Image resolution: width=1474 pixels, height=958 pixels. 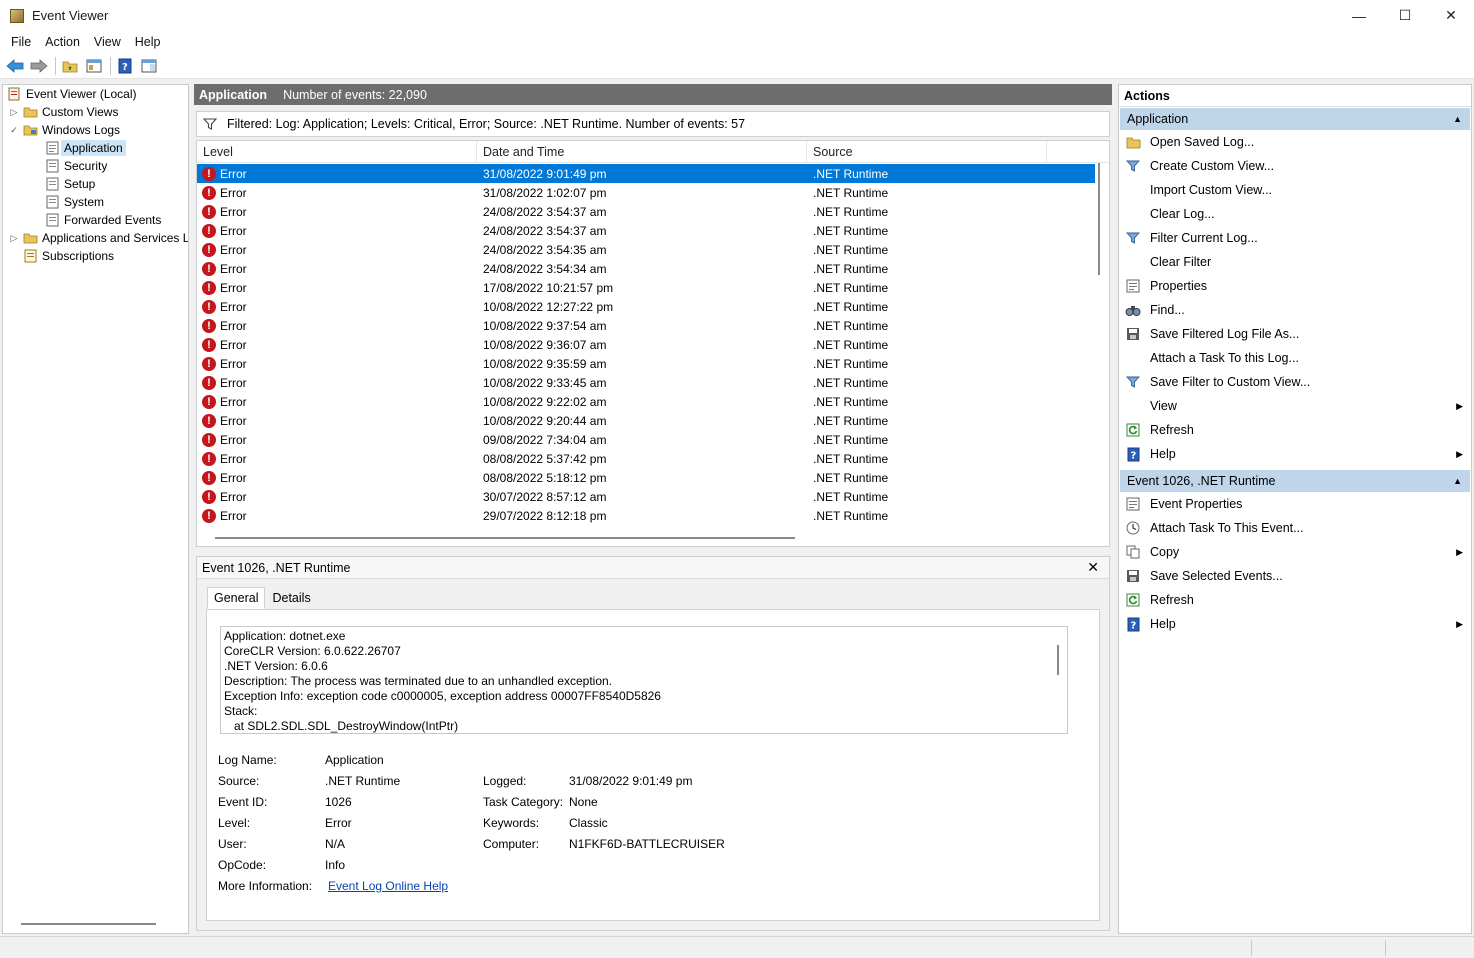 What do you see at coordinates (1058, 660) in the screenshot?
I see `description-scrollbar` at bounding box center [1058, 660].